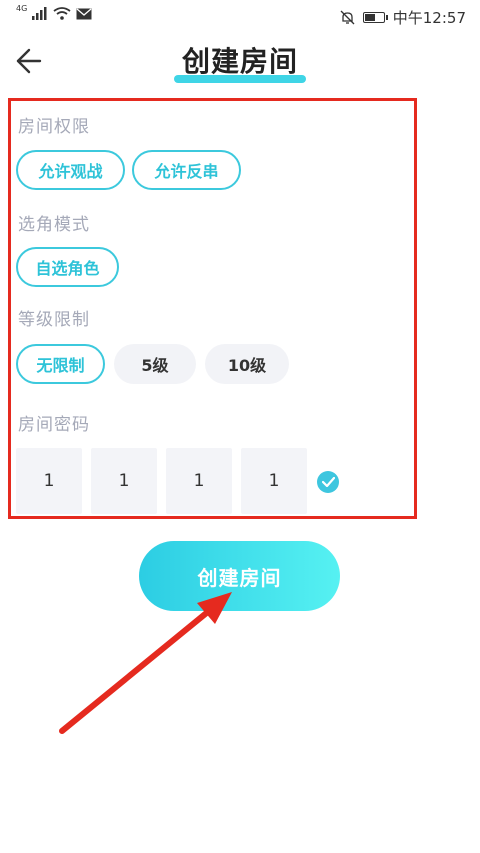 This screenshot has width=480, height=853. What do you see at coordinates (240, 17) in the screenshot?
I see `status-bar: 4G 中午12:57` at bounding box center [240, 17].